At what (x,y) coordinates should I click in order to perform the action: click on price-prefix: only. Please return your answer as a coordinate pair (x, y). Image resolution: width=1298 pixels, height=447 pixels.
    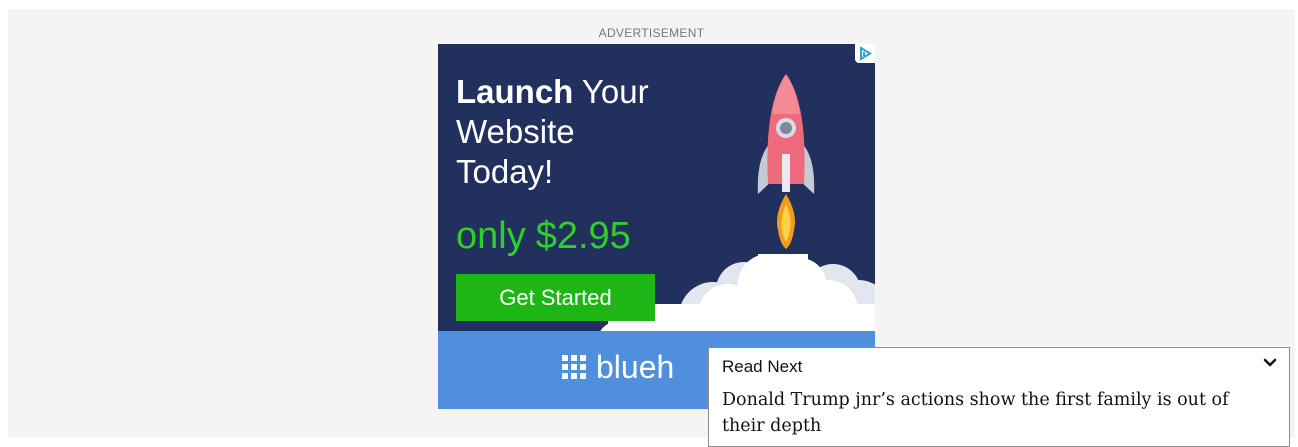
    Looking at the image, I should click on (491, 236).